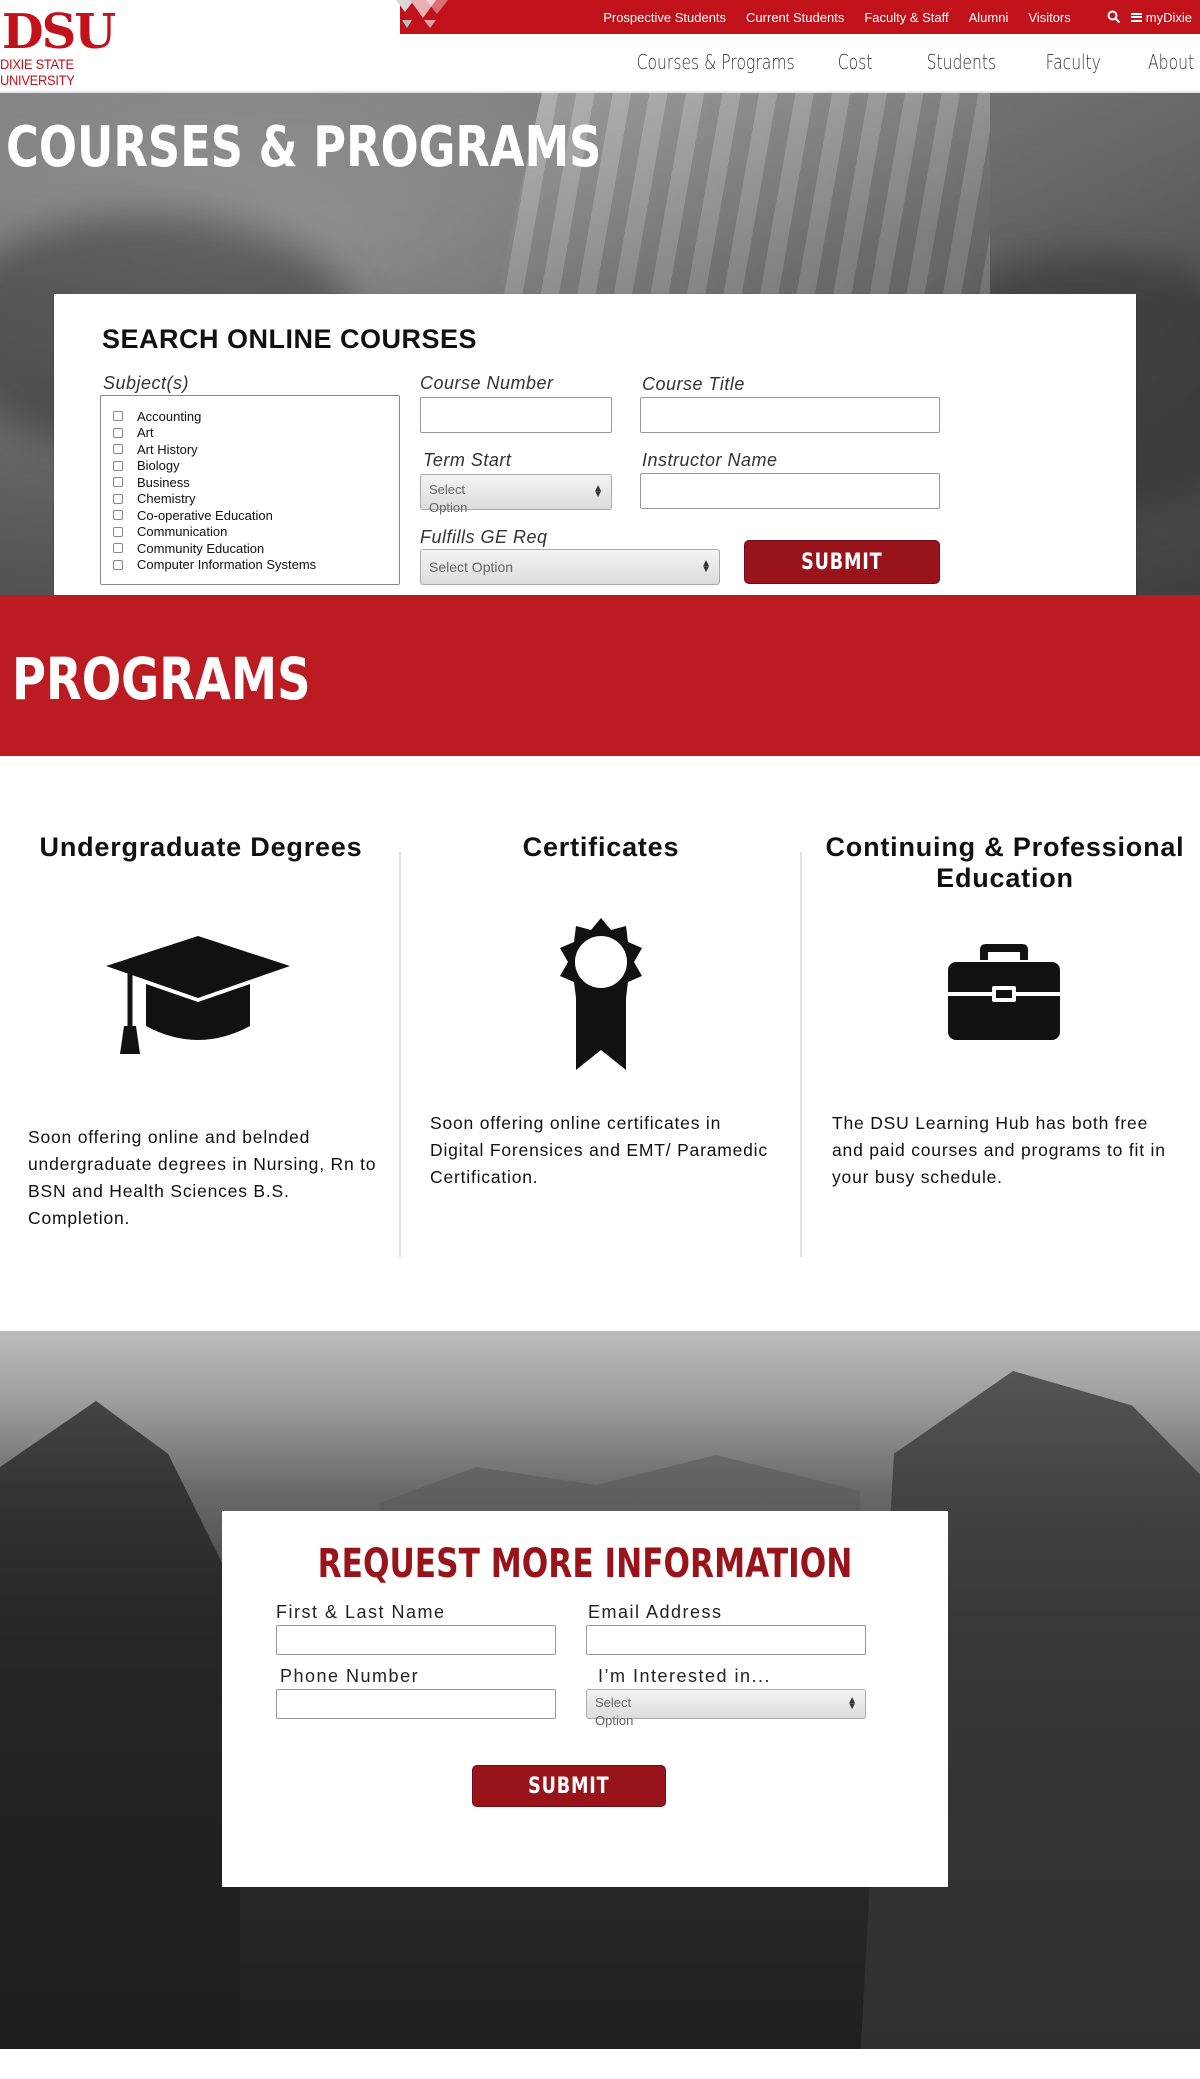 Image resolution: width=1200 pixels, height=2079 pixels. I want to click on graduation-cap-icon, so click(198, 995).